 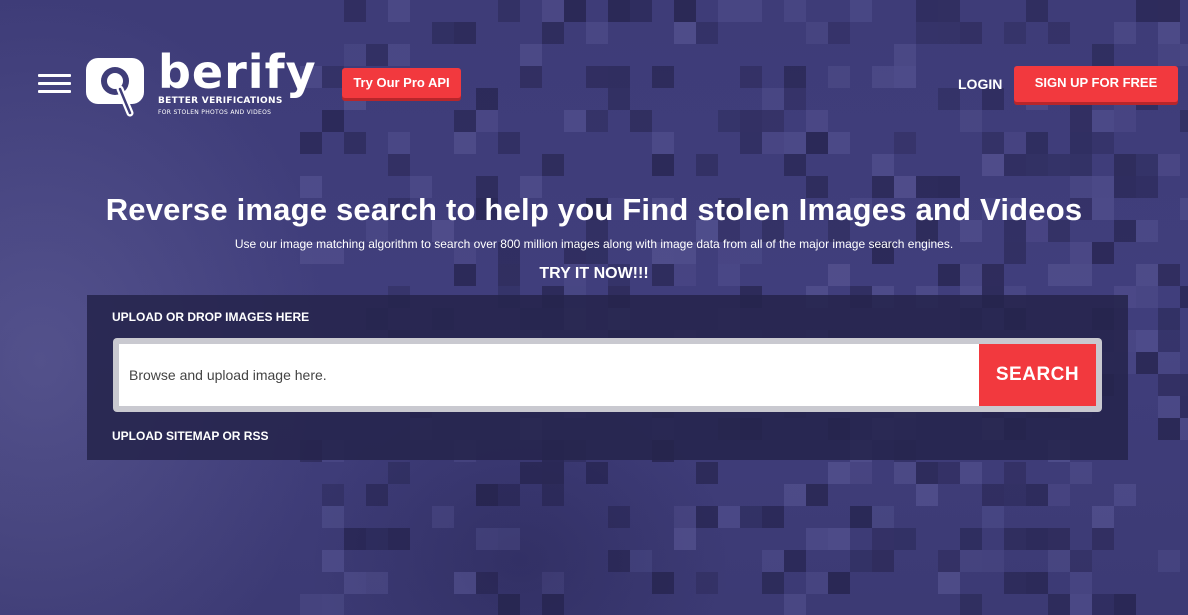 What do you see at coordinates (1037, 375) in the screenshot?
I see `search-button: SEARCH` at bounding box center [1037, 375].